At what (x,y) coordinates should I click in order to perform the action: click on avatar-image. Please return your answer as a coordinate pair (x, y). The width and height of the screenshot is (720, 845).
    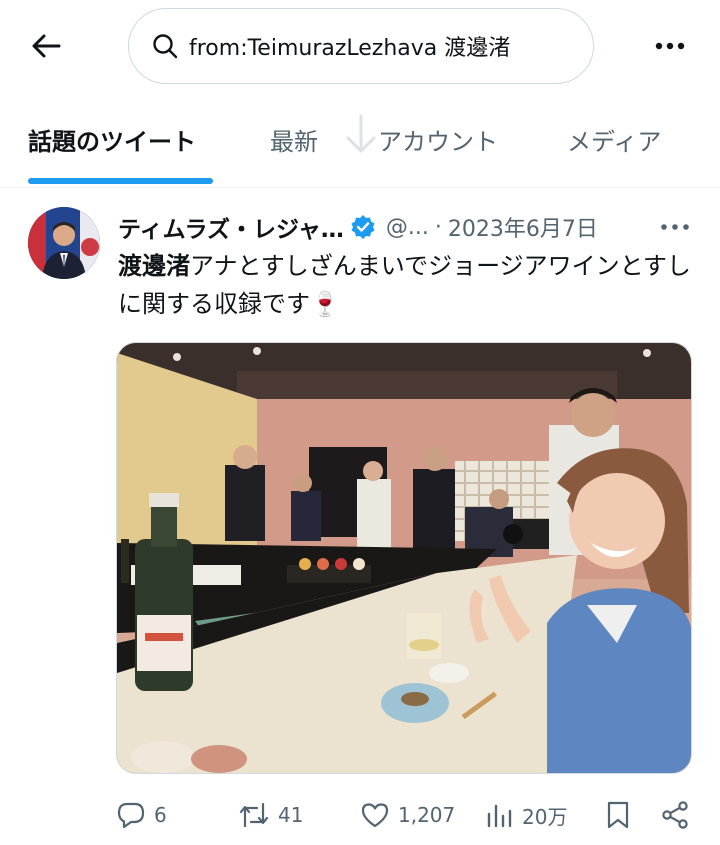
    Looking at the image, I should click on (64, 243).